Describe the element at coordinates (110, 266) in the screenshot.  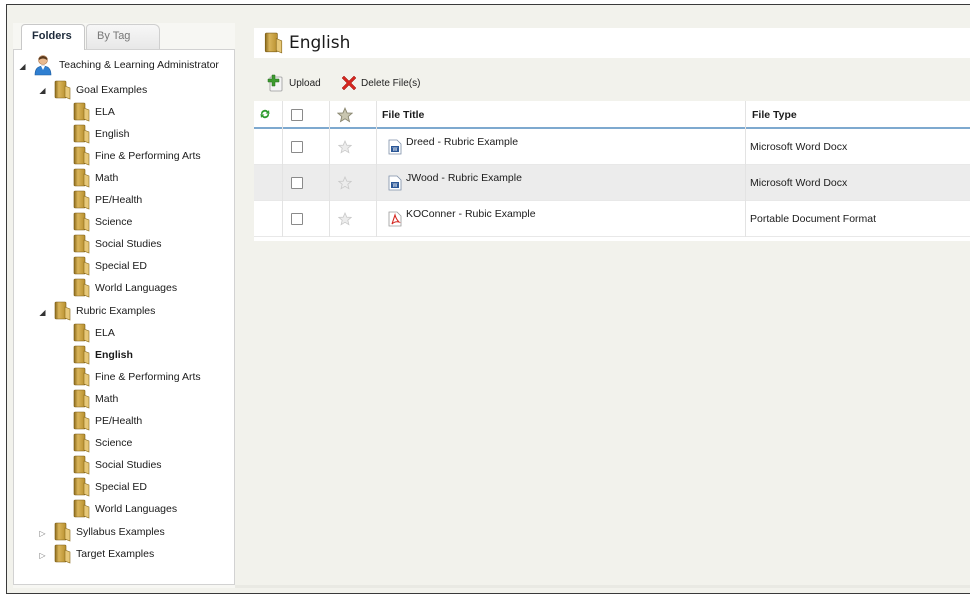
I see `tree-item-goal-special-ed: Special ED` at that location.